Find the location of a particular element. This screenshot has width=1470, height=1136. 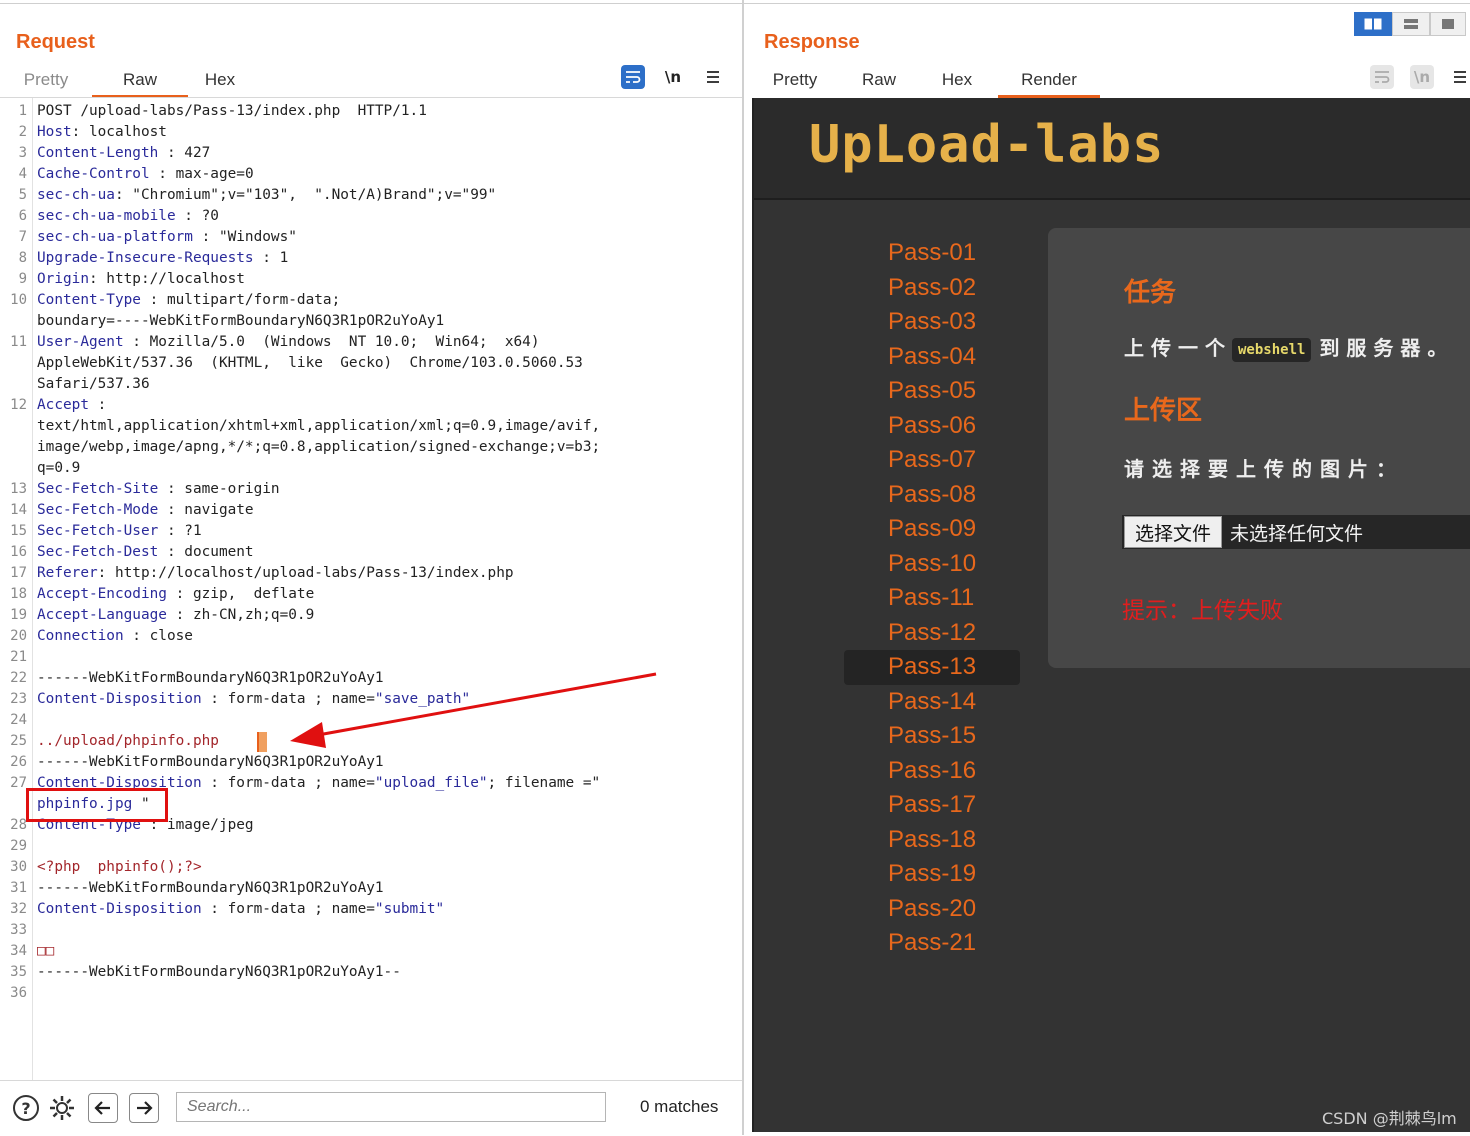

line-text: Sec-Fetch-User : ?1 is located at coordinates (119, 531).